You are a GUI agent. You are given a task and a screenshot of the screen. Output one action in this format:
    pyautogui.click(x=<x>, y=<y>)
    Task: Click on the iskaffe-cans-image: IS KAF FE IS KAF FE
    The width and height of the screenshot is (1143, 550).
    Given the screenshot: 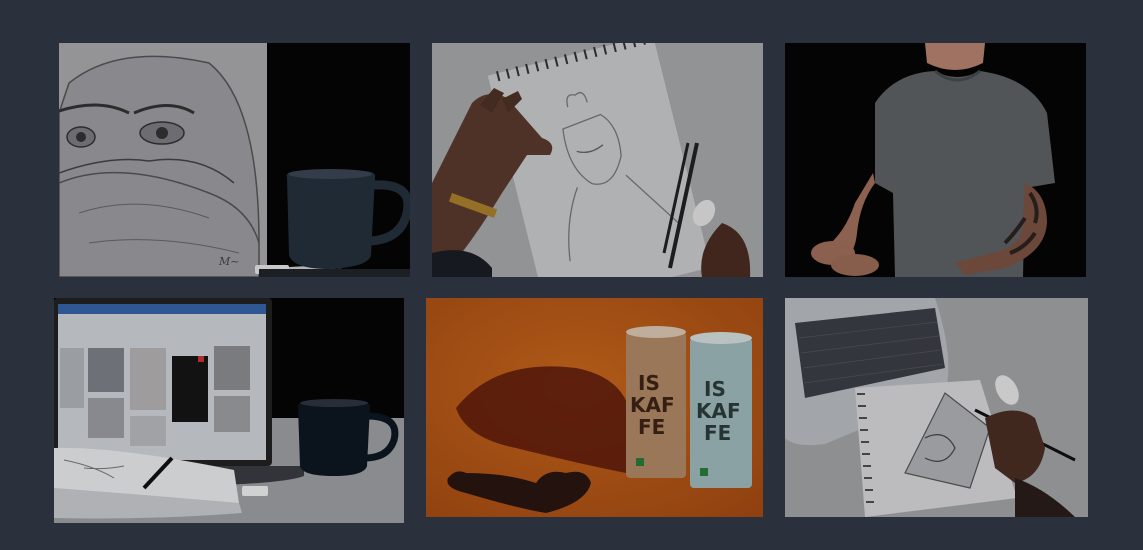 What is the action you would take?
    pyautogui.click(x=594, y=407)
    